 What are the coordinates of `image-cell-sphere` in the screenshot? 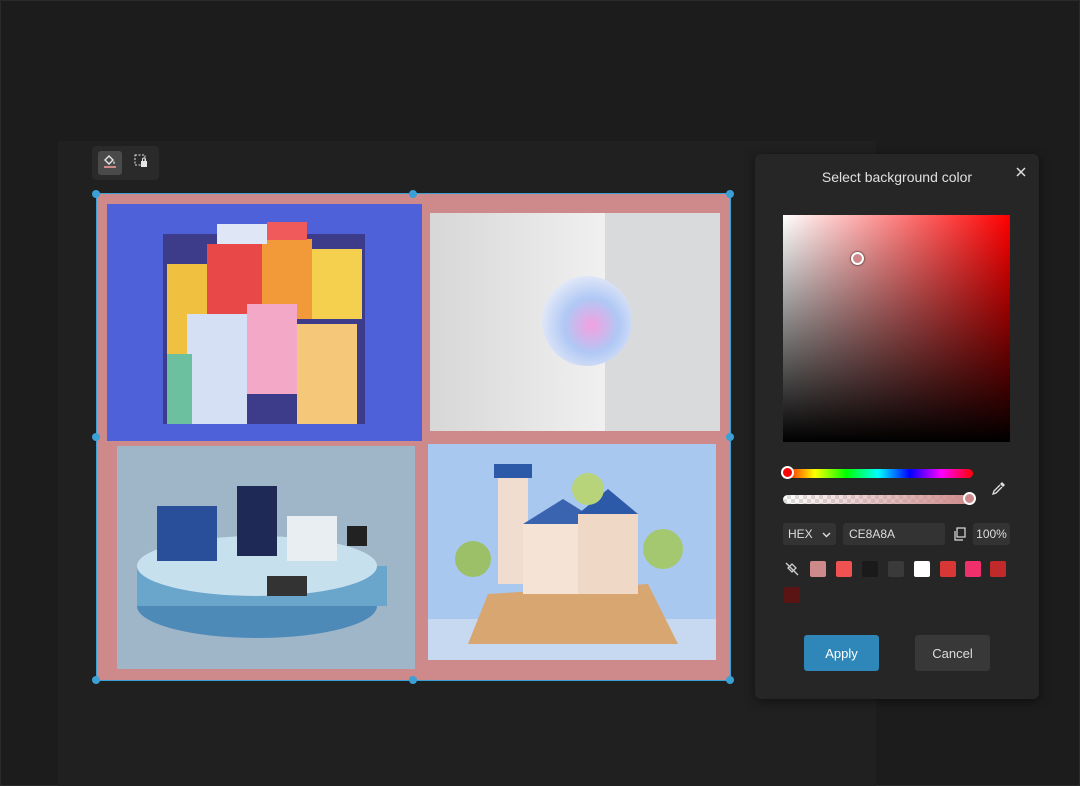 It's located at (575, 322).